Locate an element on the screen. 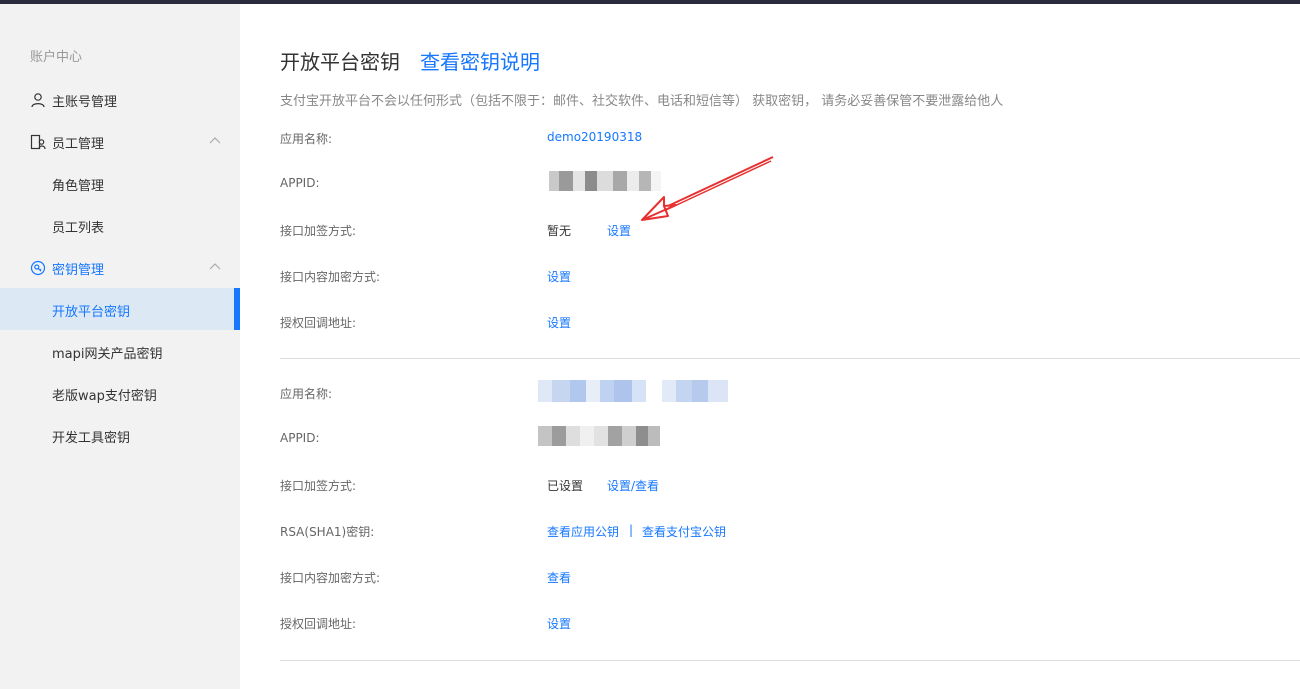 The image size is (1300, 689). sidebar-item-label: 员工列表 is located at coordinates (78, 228).